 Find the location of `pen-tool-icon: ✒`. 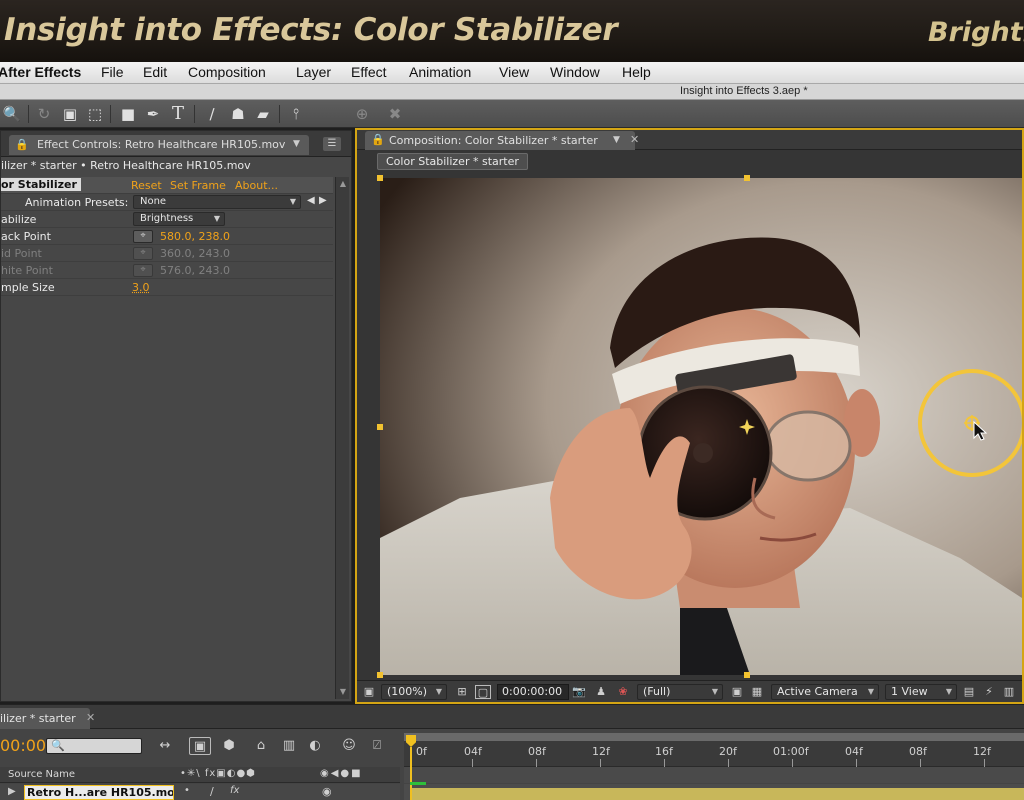

pen-tool-icon: ✒ is located at coordinates (153, 114).